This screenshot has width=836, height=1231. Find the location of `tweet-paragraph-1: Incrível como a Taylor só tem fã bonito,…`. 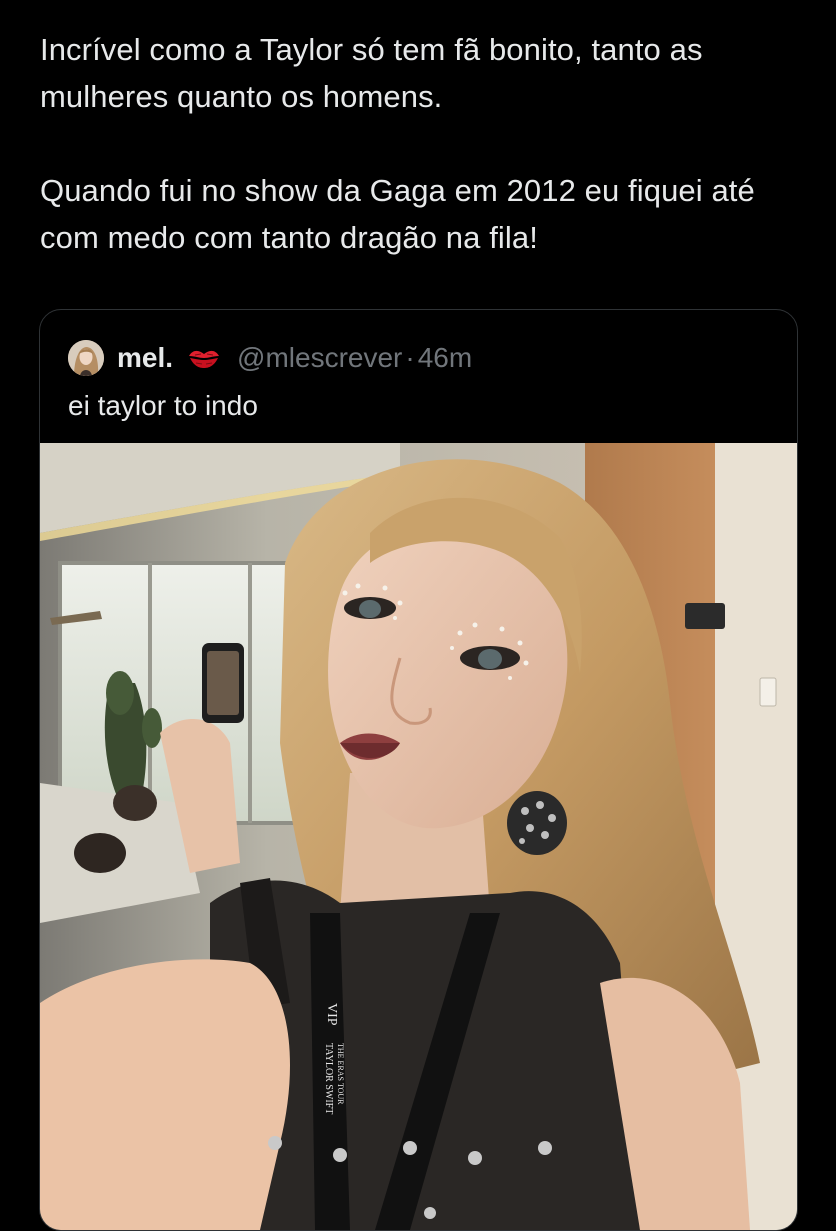

tweet-paragraph-1: Incrível como a Taylor só tem fã bonito,… is located at coordinates (371, 73).